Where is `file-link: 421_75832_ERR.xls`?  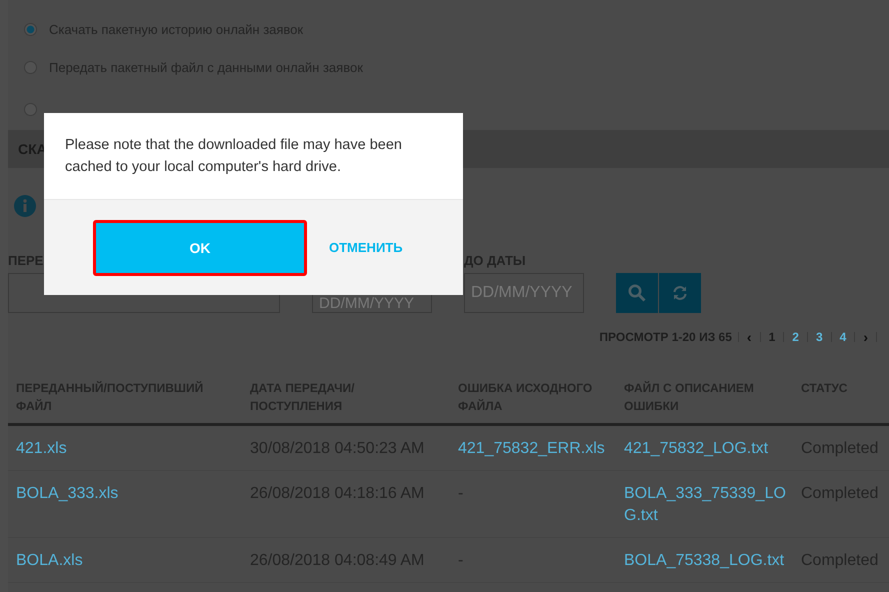
file-link: 421_75832_ERR.xls is located at coordinates (533, 449).